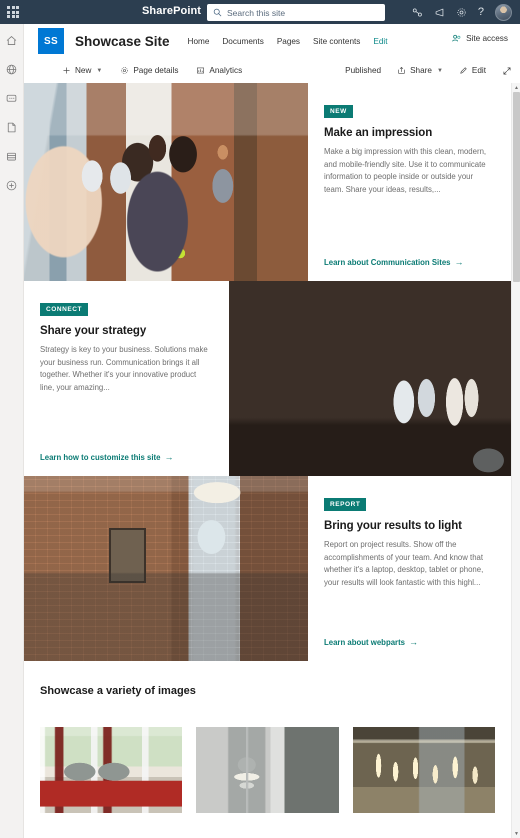  I want to click on nav-item-site-contents: Site contents, so click(336, 41).